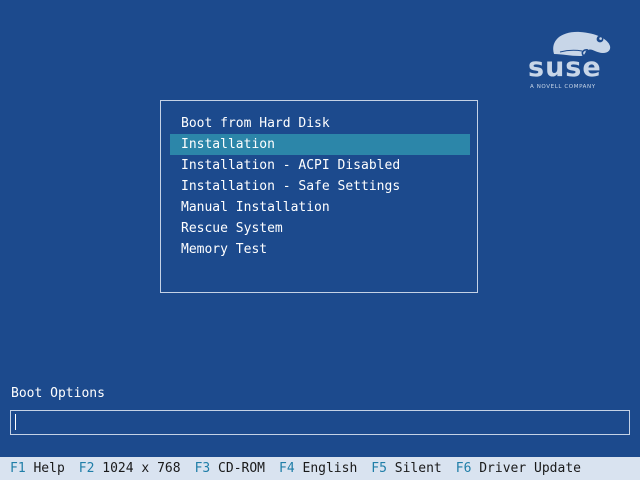  Describe the element at coordinates (18, 468) in the screenshot. I see `fkey-key: F1` at that location.